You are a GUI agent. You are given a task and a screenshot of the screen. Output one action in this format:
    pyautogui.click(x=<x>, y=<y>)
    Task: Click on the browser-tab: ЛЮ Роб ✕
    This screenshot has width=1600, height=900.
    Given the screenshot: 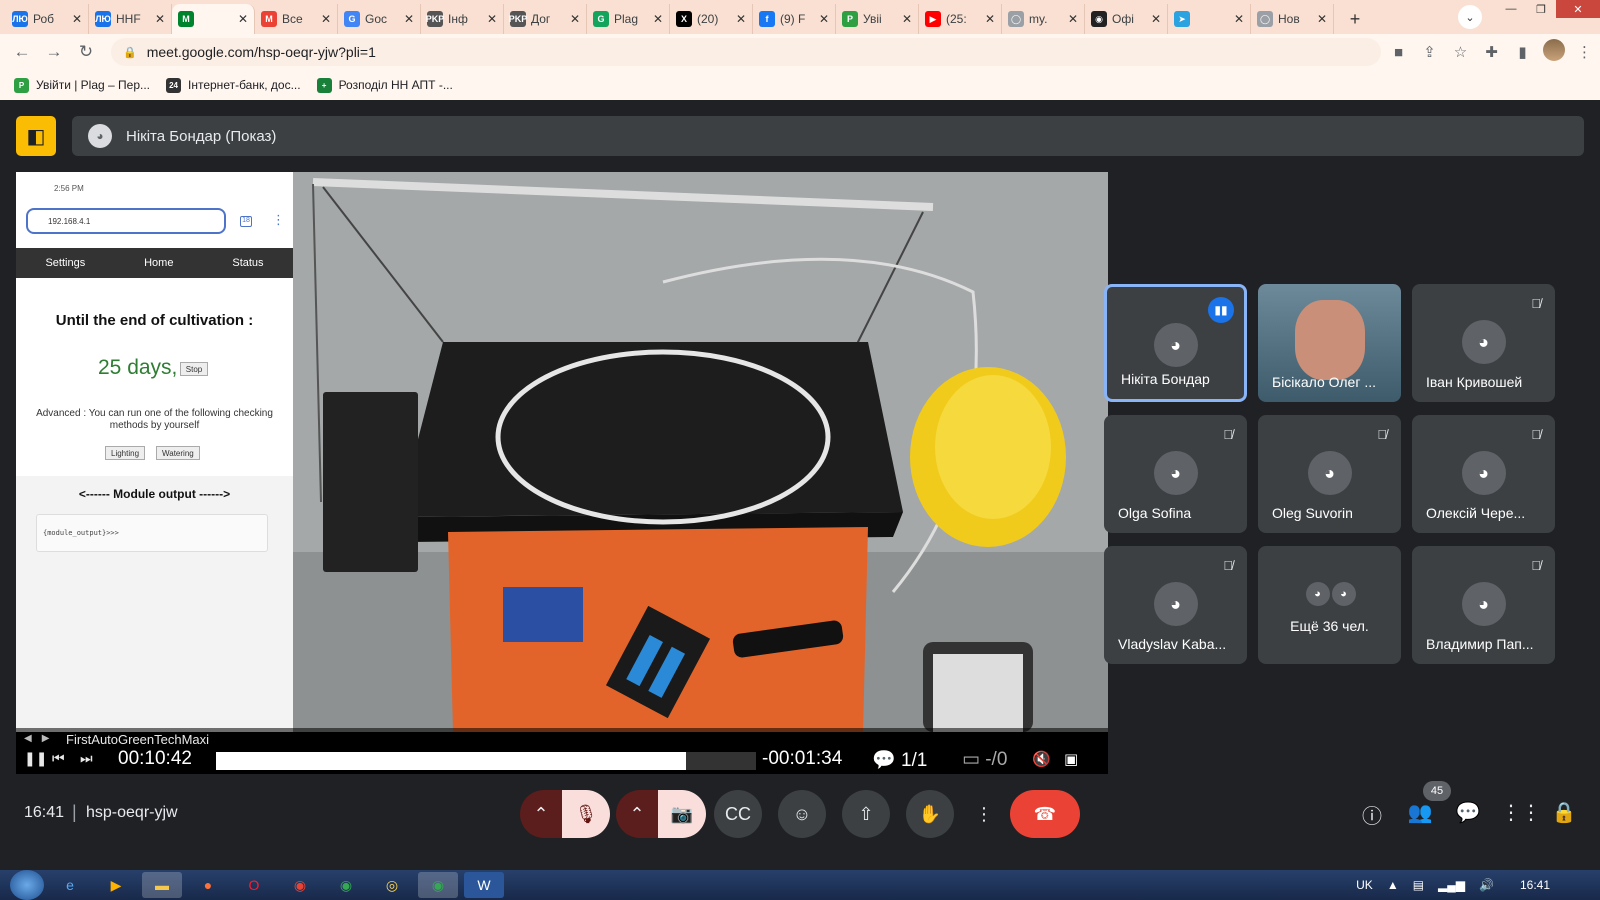 What is the action you would take?
    pyautogui.click(x=47, y=19)
    